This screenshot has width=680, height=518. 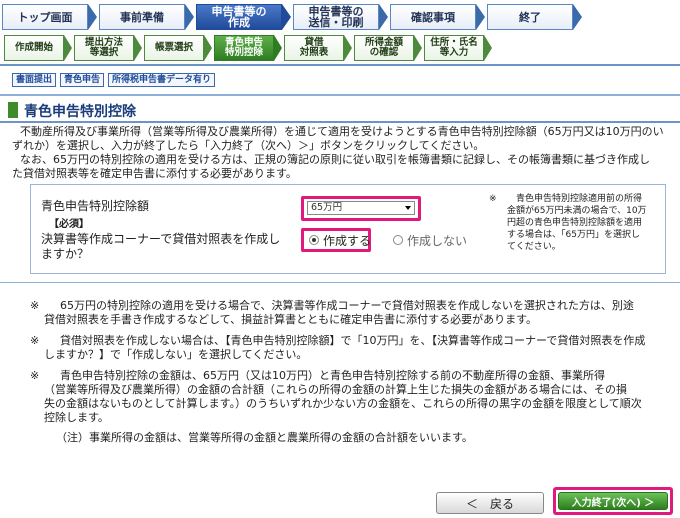 I want to click on radio-not-create, so click(x=398, y=240).